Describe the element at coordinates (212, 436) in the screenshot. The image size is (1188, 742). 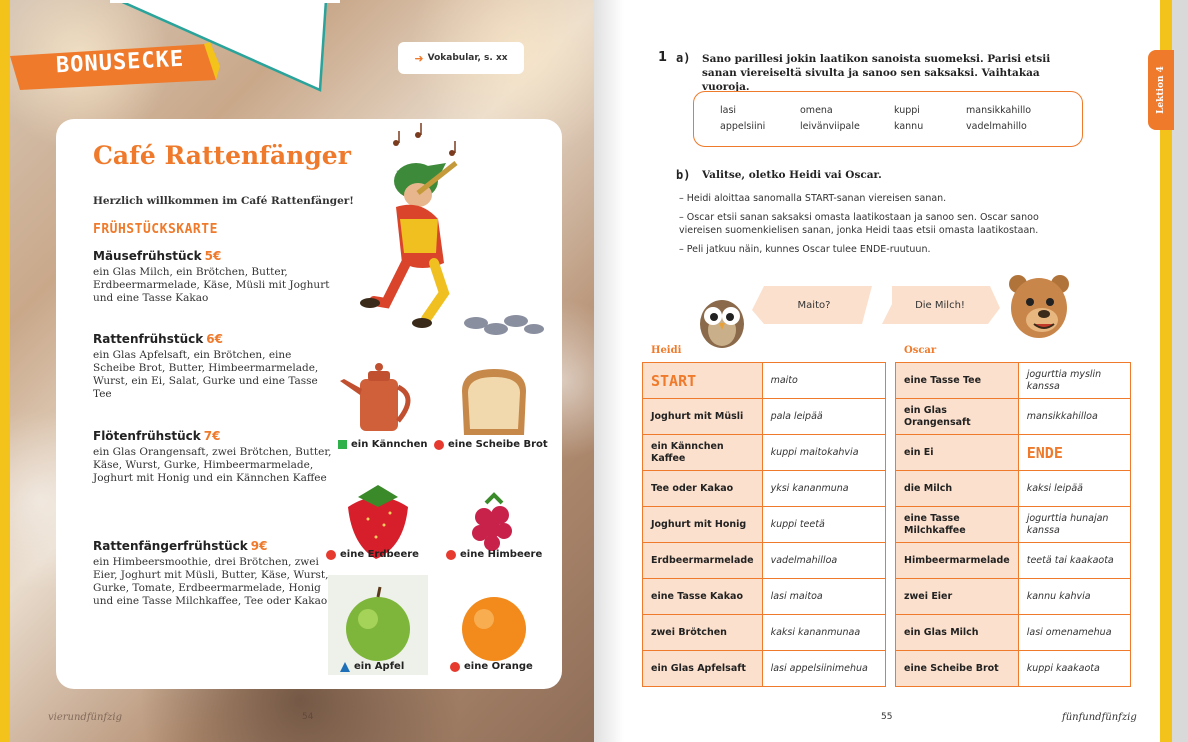
I see `menu-item-price: 7€` at that location.